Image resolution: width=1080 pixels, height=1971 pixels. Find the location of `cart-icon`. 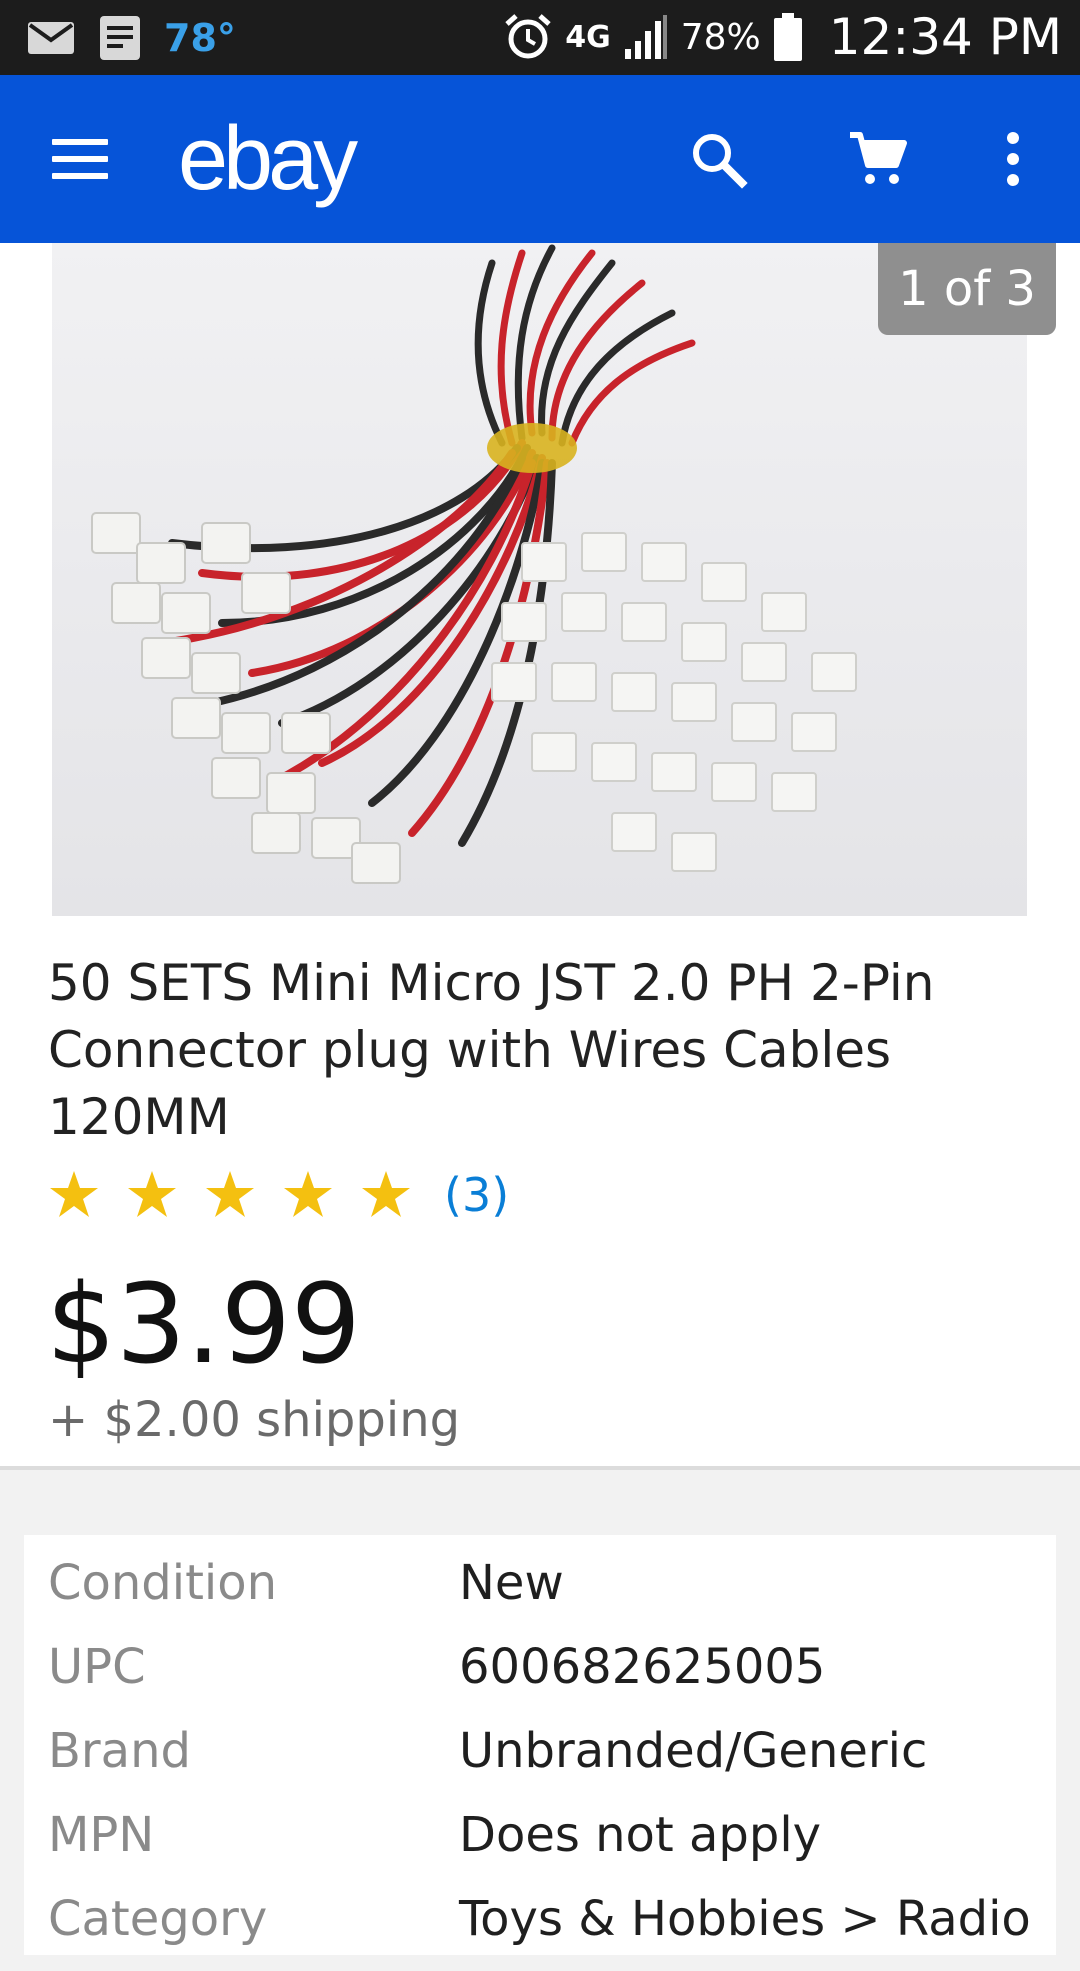

cart-icon is located at coordinates (878, 158).